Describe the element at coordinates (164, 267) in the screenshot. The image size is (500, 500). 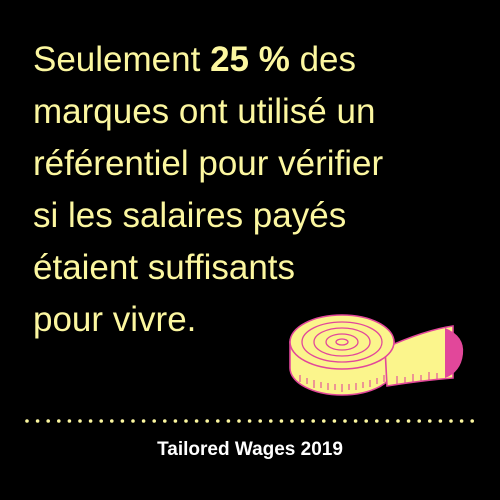
I see `headline-line-5: étaient suffisants` at that location.